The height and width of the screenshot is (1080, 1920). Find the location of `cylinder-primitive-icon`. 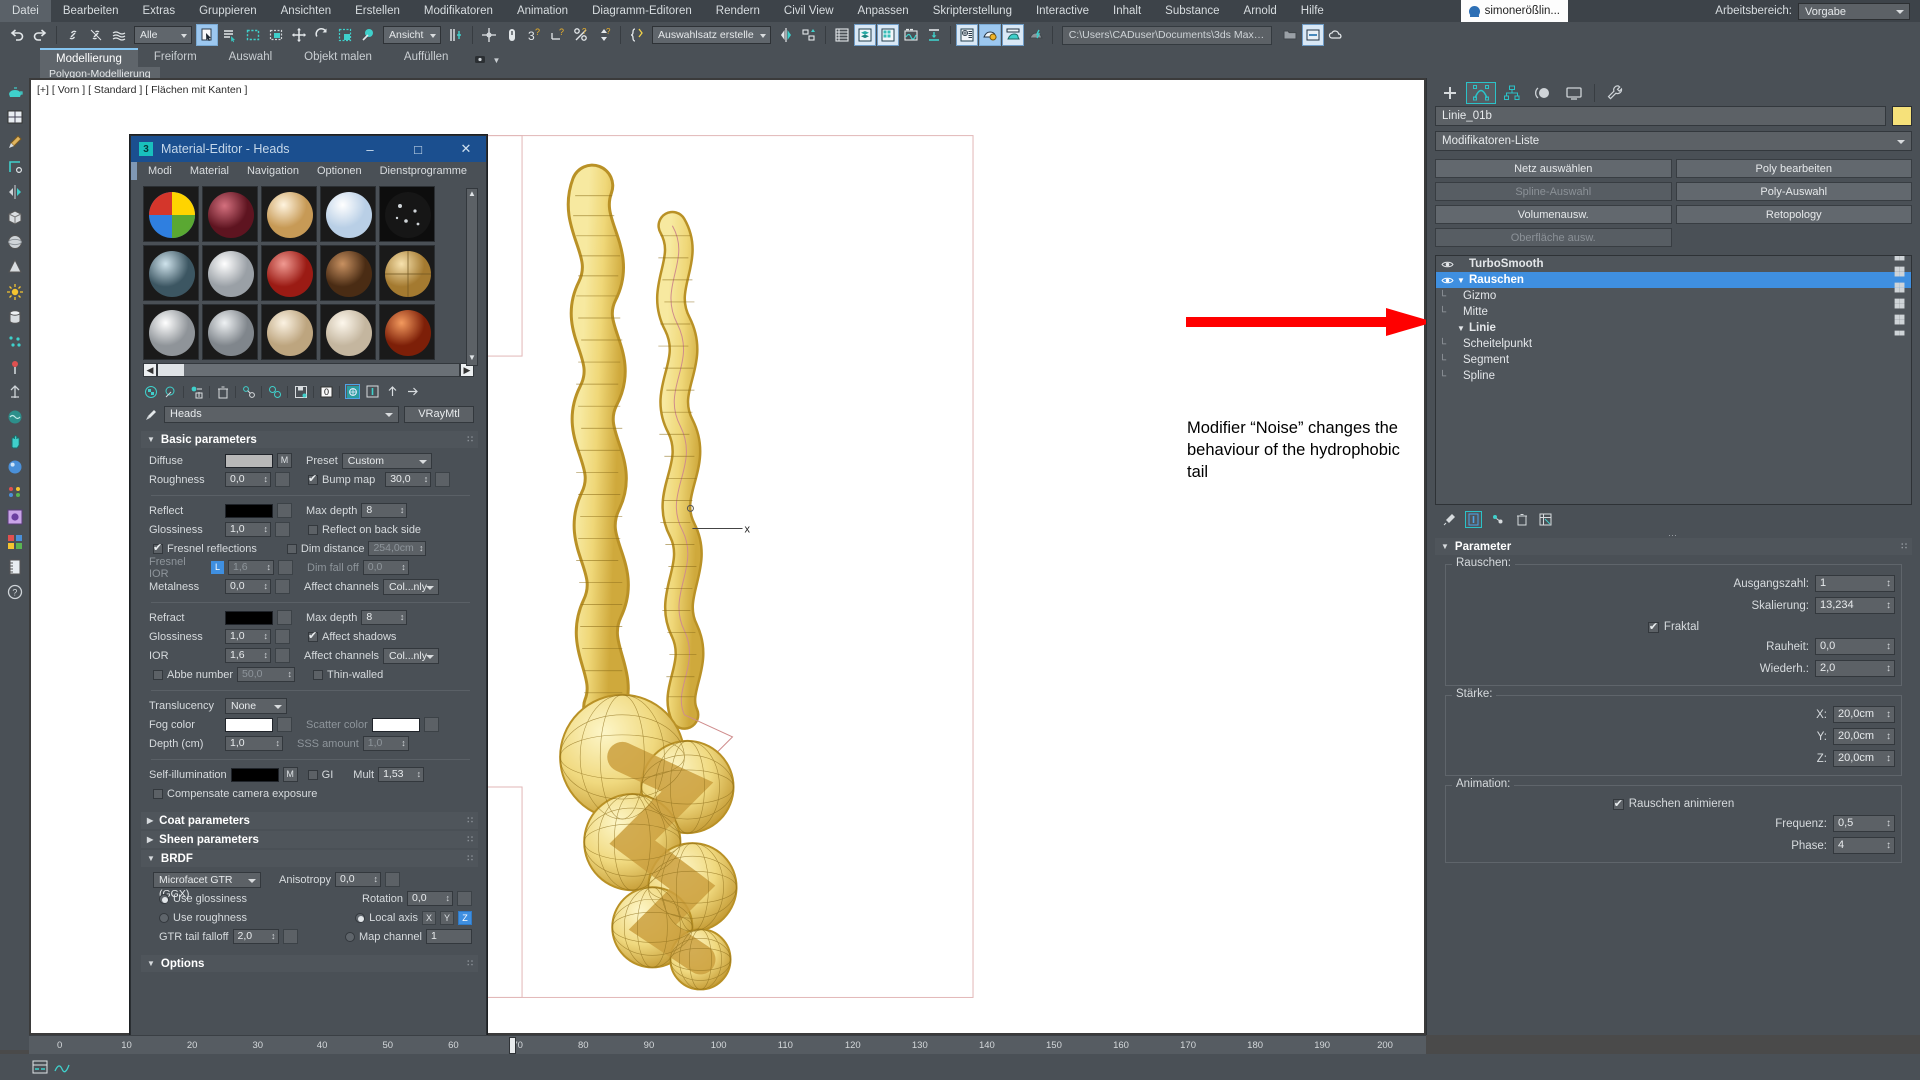

cylinder-primitive-icon is located at coordinates (15, 317).